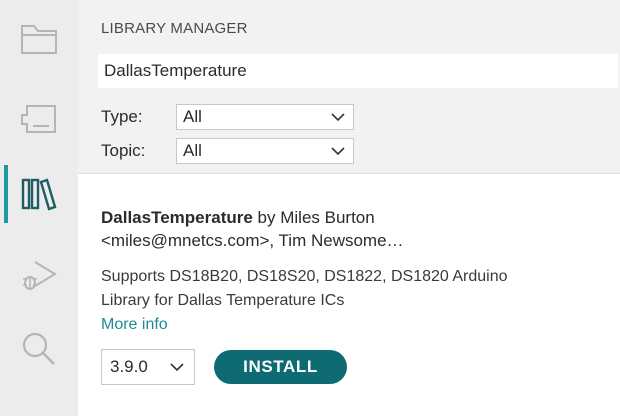  What do you see at coordinates (265, 117) in the screenshot?
I see `type-select: All` at bounding box center [265, 117].